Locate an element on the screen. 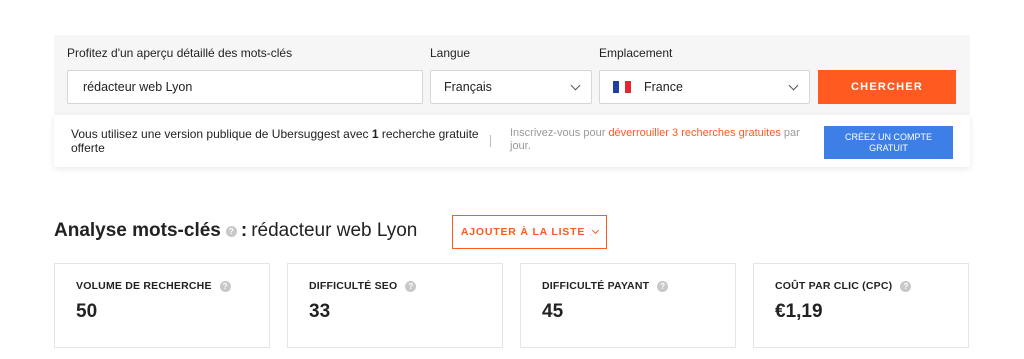 This screenshot has width=1024, height=359. metric-label-text: COÛT PAR CLIC (CPC) is located at coordinates (834, 286).